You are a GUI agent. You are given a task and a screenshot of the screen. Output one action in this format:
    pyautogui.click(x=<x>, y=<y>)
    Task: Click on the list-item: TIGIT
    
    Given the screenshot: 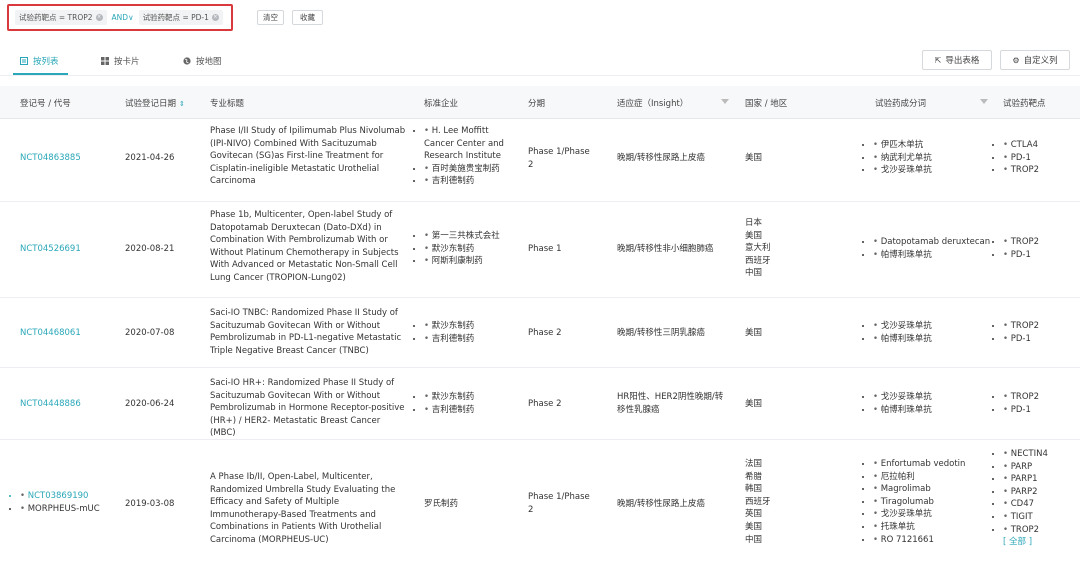 What is the action you would take?
    pyautogui.click(x=1039, y=517)
    